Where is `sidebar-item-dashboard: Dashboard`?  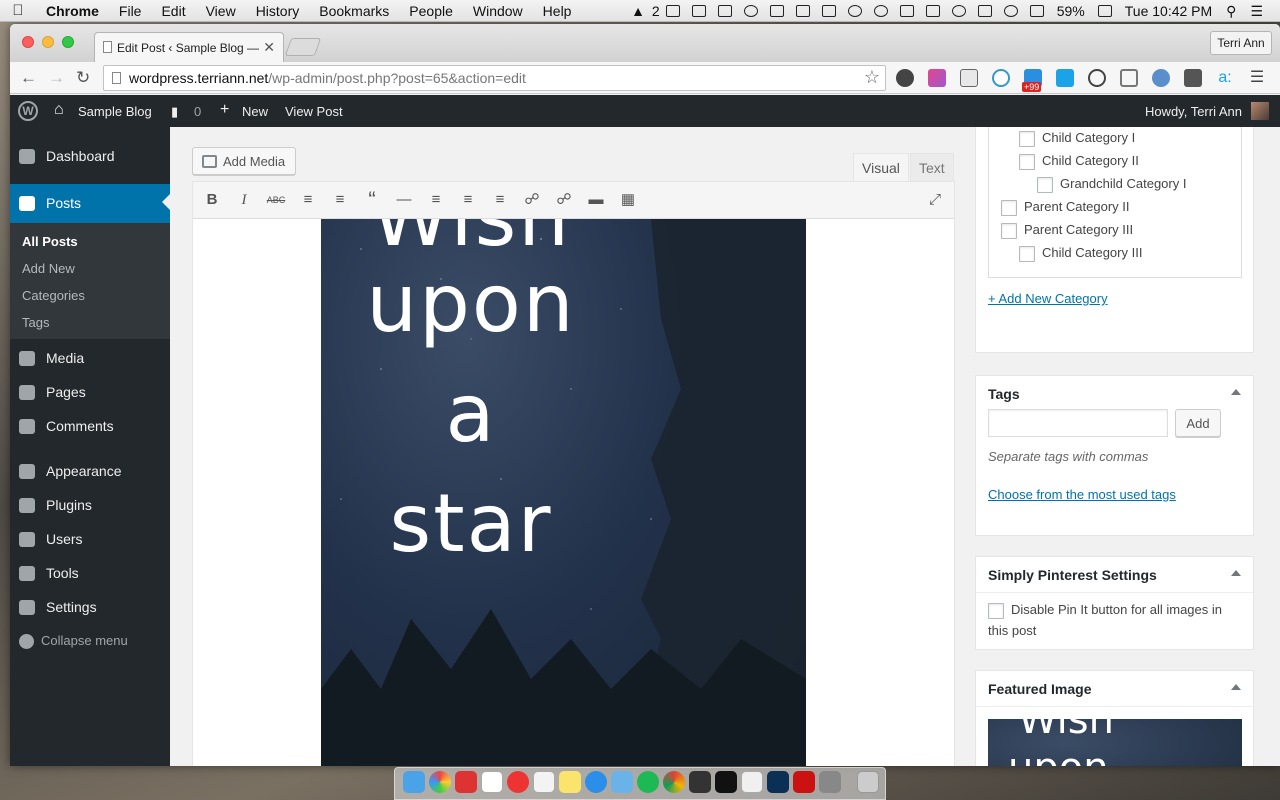 sidebar-item-dashboard: Dashboard is located at coordinates (90, 156).